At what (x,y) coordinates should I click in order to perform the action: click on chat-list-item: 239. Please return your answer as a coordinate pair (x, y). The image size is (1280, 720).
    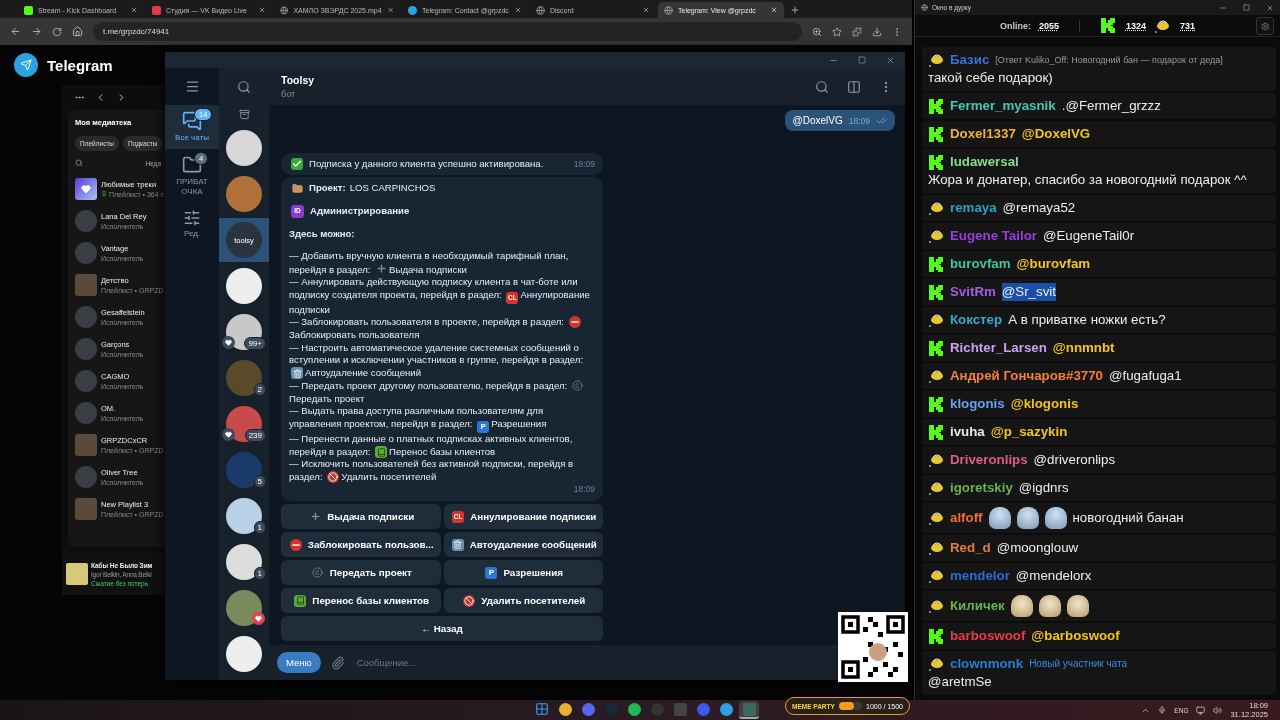
    Looking at the image, I should click on (244, 424).